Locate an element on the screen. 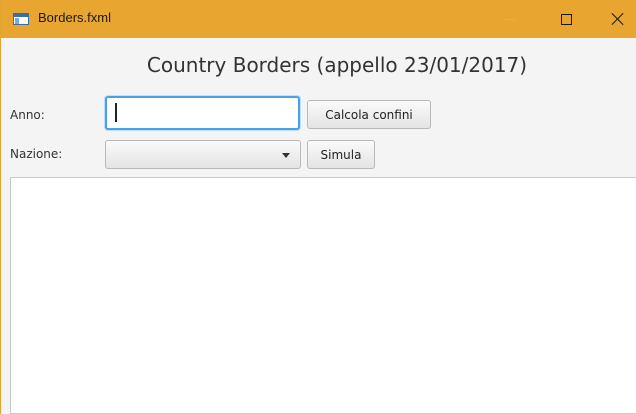 The width and height of the screenshot is (636, 414). nazione-label: Nazione: is located at coordinates (36, 154).